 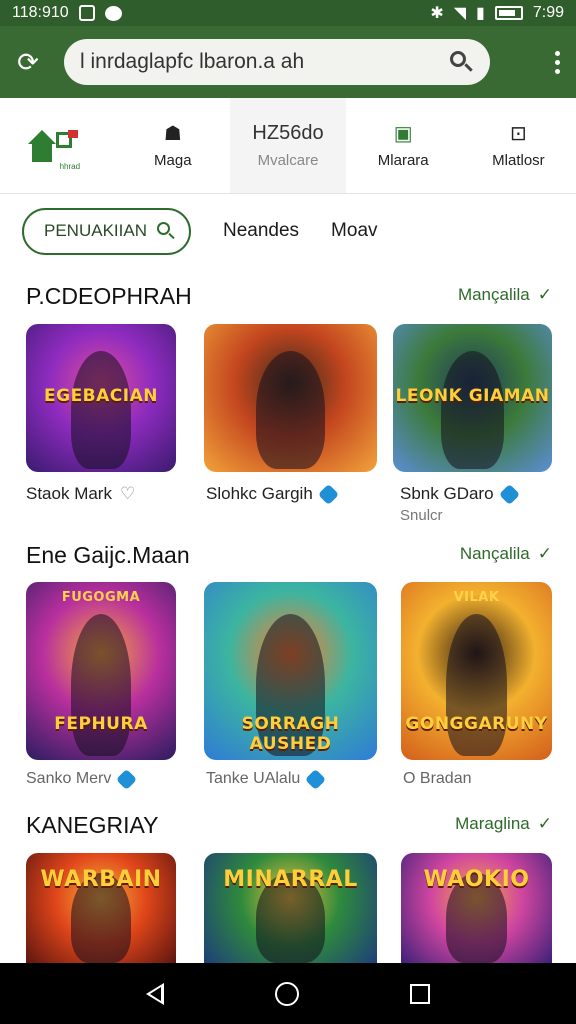 I want to click on see-more-label: Nançalila, so click(x=494, y=553).